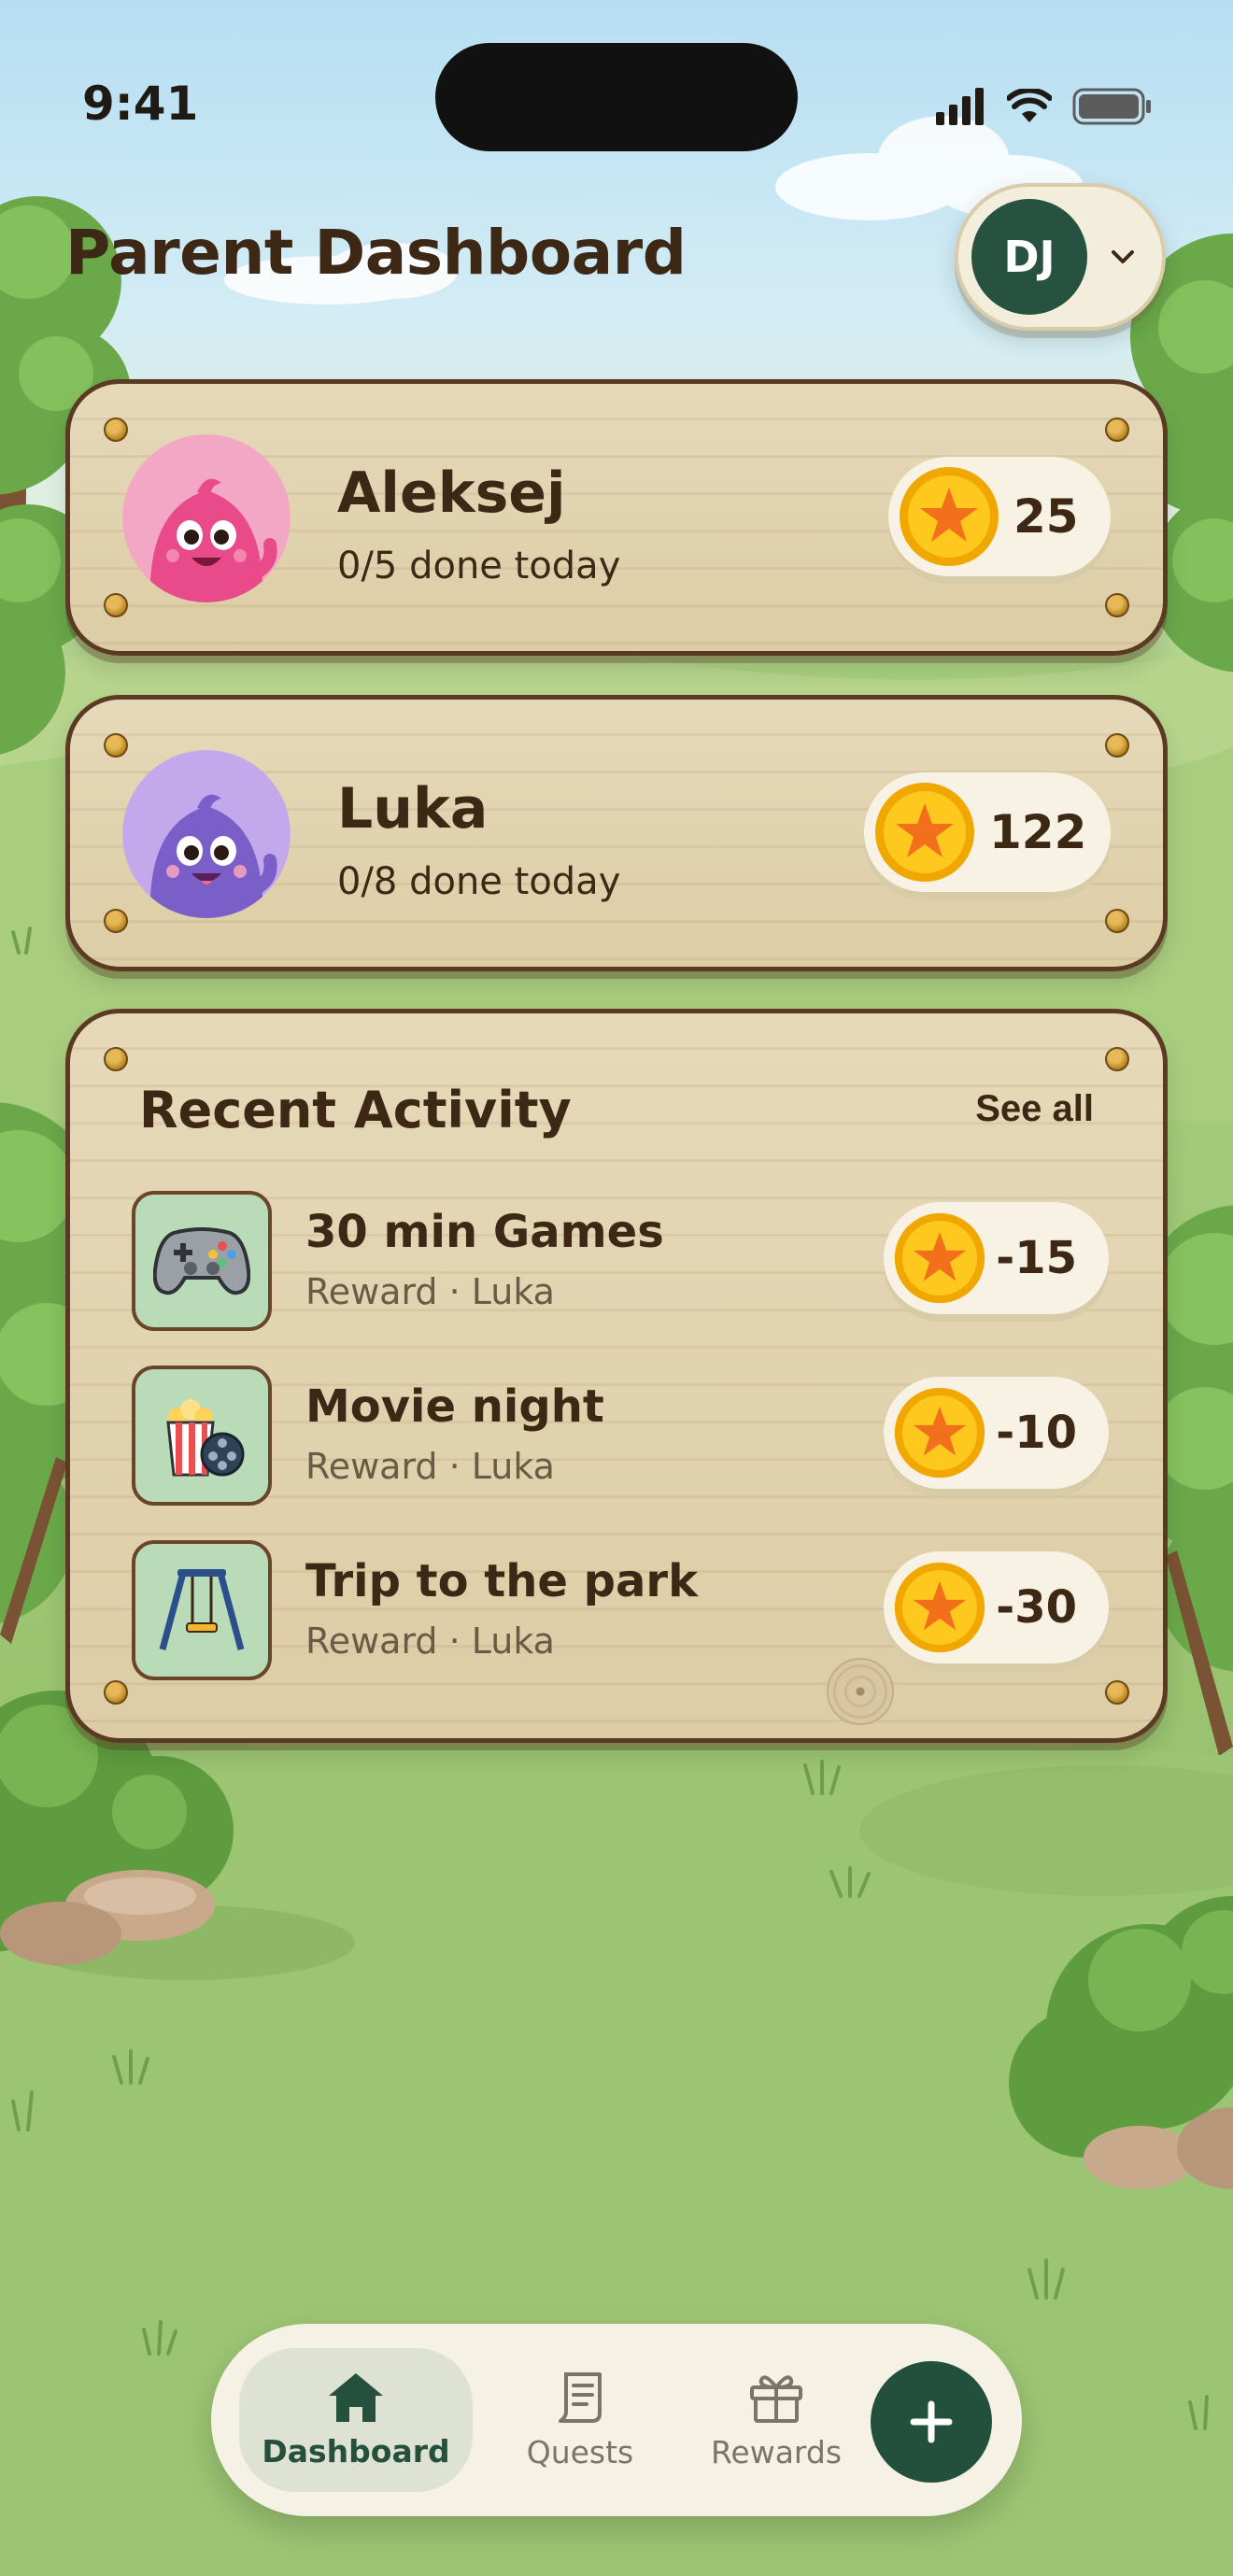 The image size is (1233, 2576). I want to click on scroll-icon, so click(580, 2397).